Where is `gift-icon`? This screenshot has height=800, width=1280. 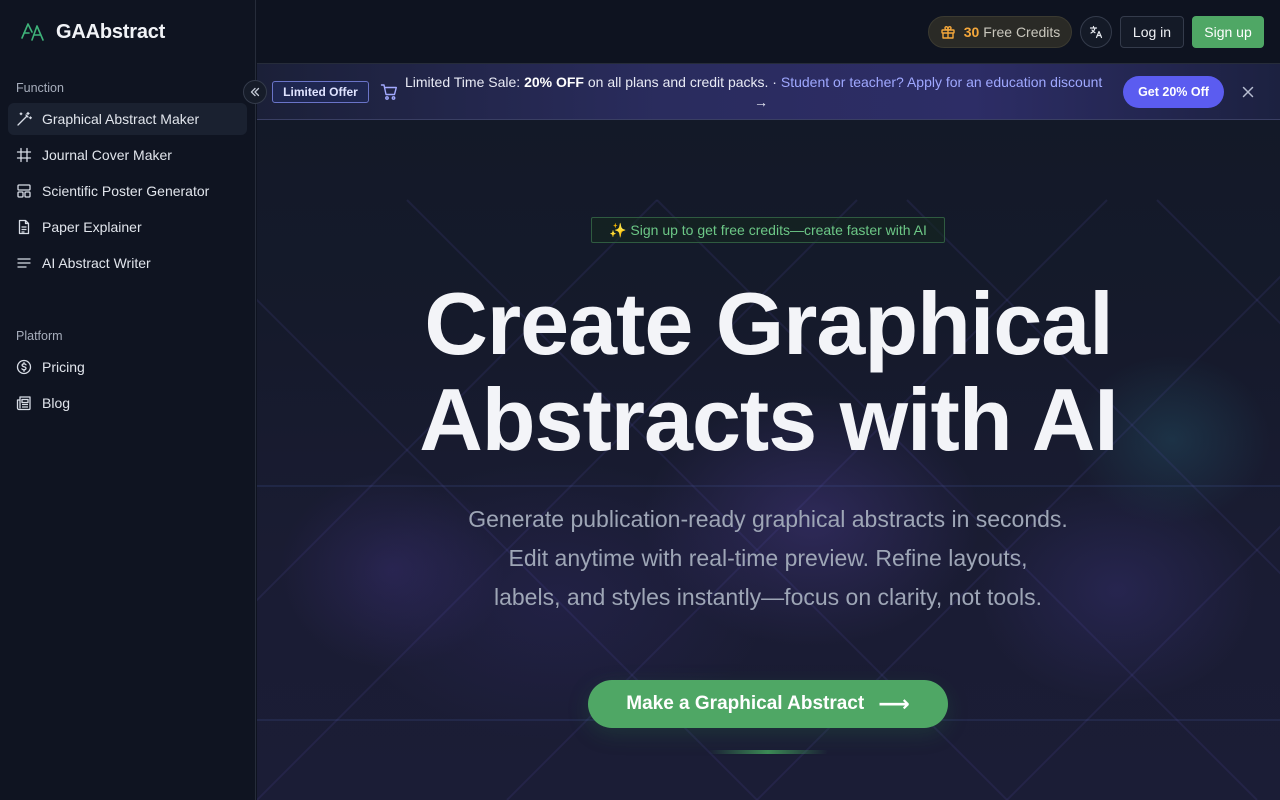 gift-icon is located at coordinates (947, 32).